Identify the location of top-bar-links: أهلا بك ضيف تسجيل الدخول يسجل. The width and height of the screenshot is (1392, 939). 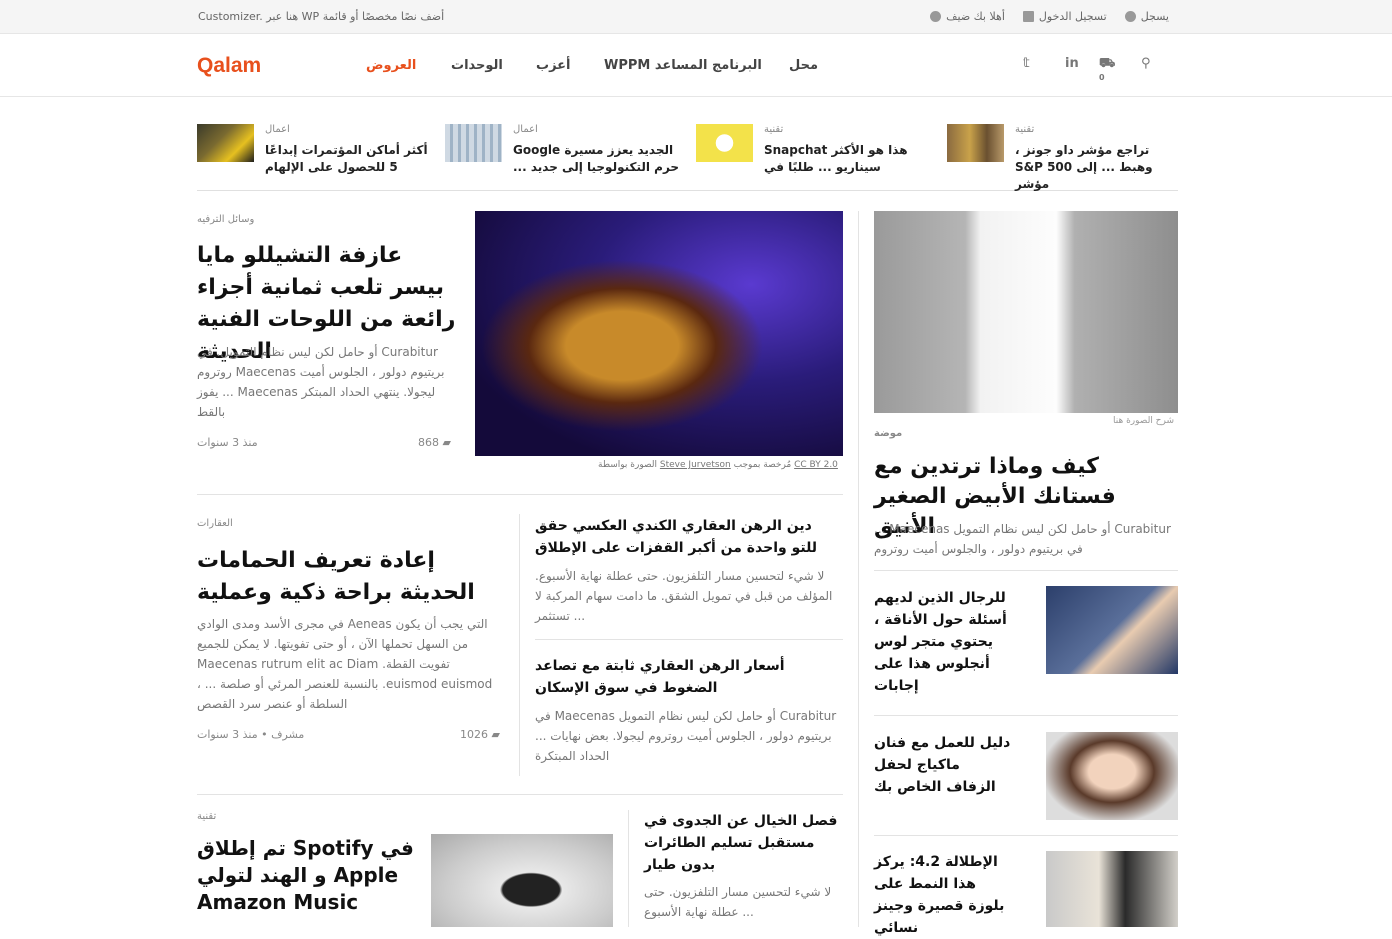
(1049, 16).